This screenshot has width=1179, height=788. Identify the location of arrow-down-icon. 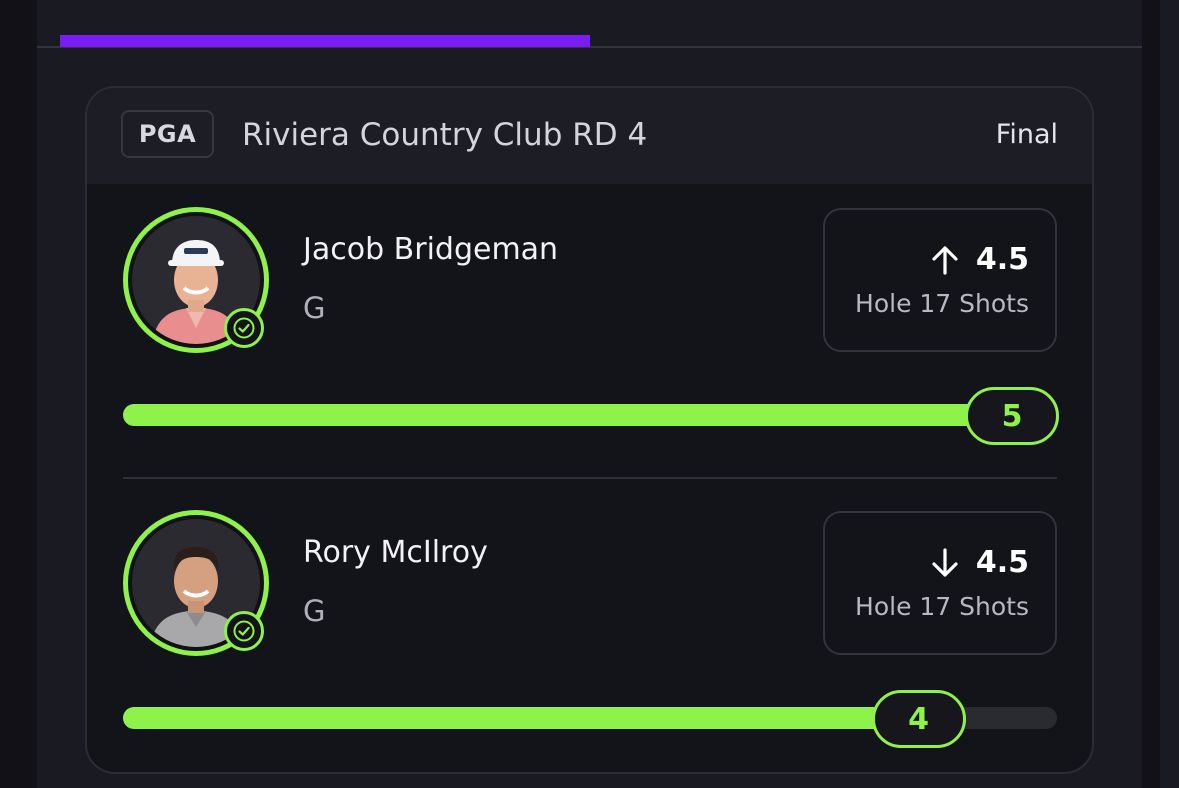
(945, 562).